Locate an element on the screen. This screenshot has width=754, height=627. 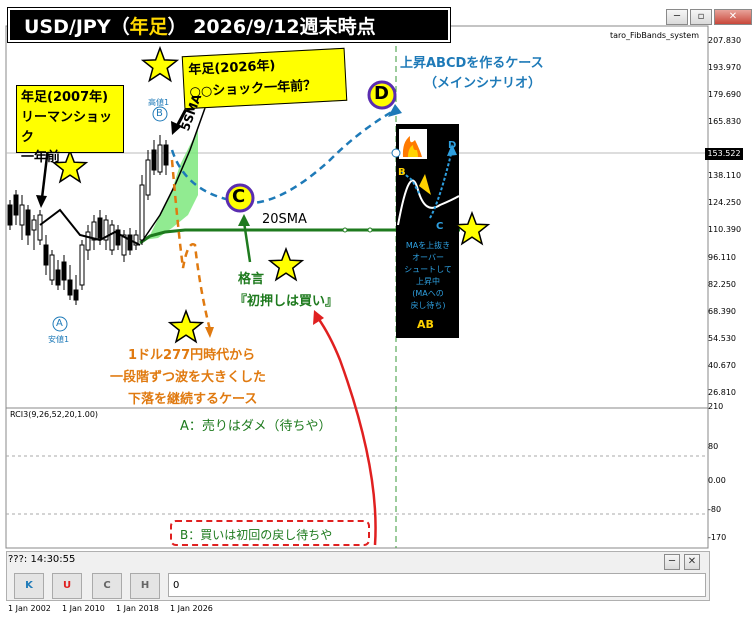
command-input: 0 is located at coordinates (437, 585).